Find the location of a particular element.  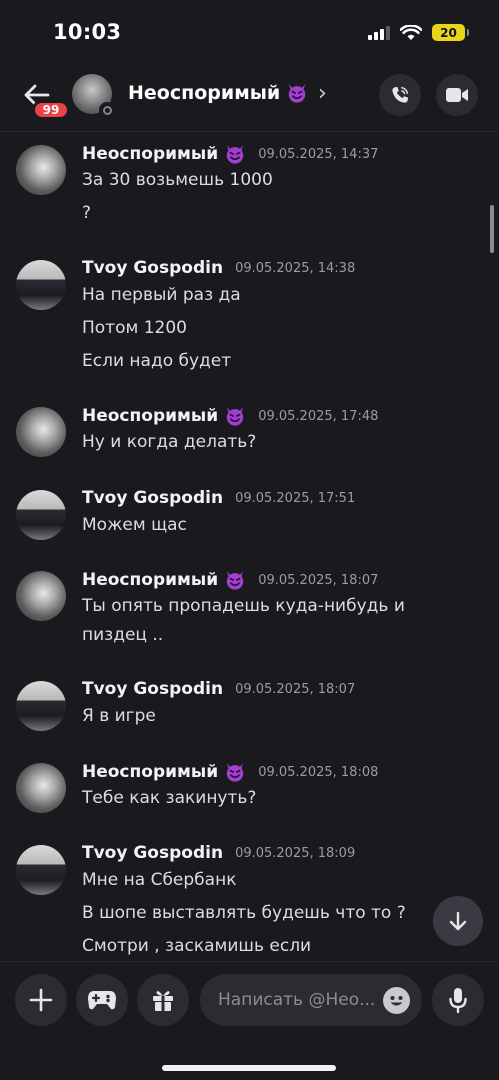

message-text: Смотри , заскамишь если is located at coordinates (196, 946).